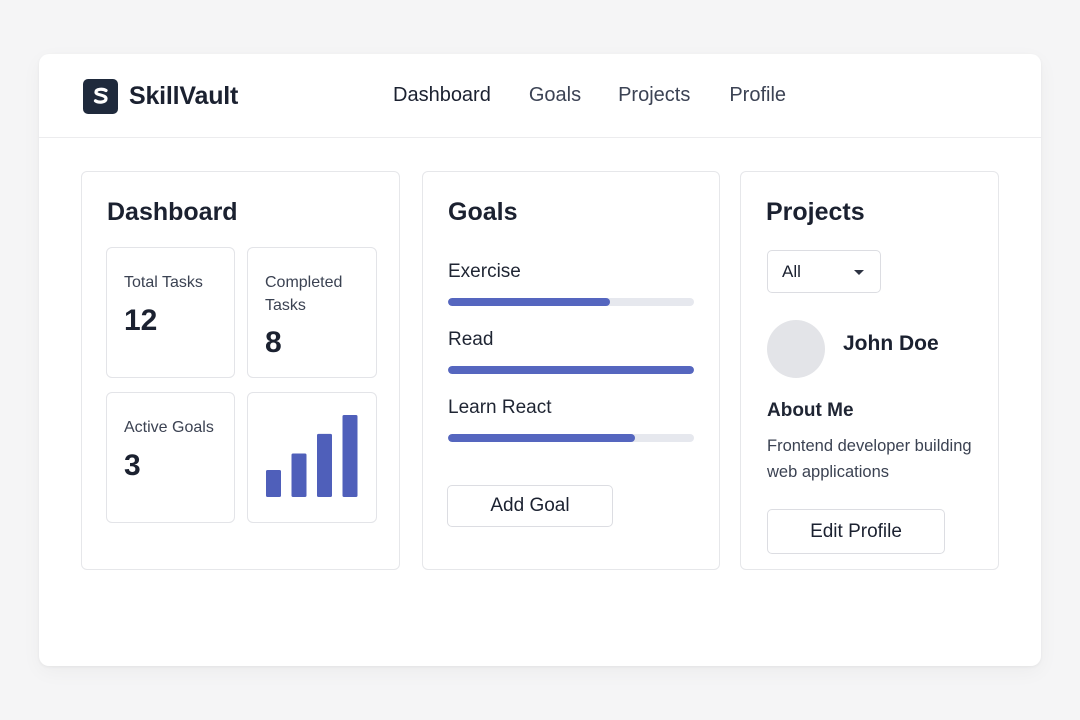 Image resolution: width=1080 pixels, height=720 pixels. I want to click on stat-value: 8, so click(273, 342).